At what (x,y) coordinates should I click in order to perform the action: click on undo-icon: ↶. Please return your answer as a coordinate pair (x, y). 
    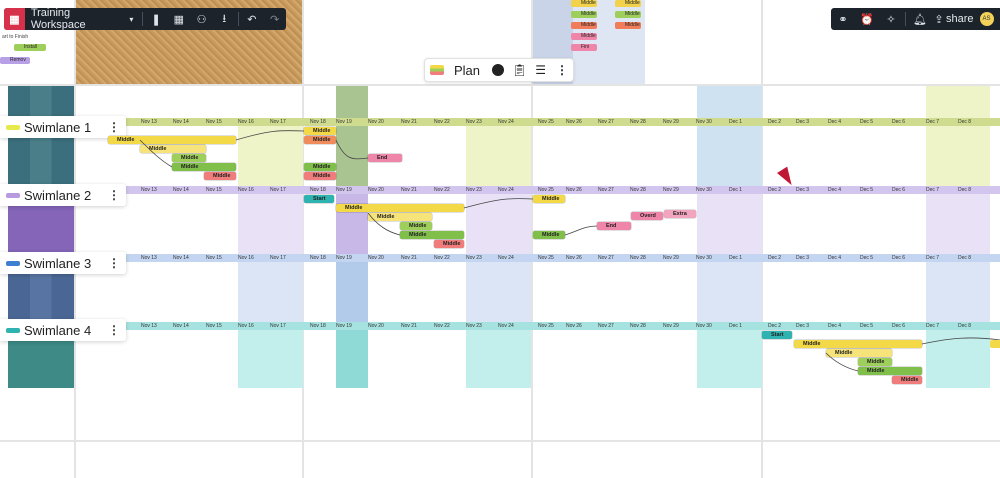
    Looking at the image, I should click on (252, 19).